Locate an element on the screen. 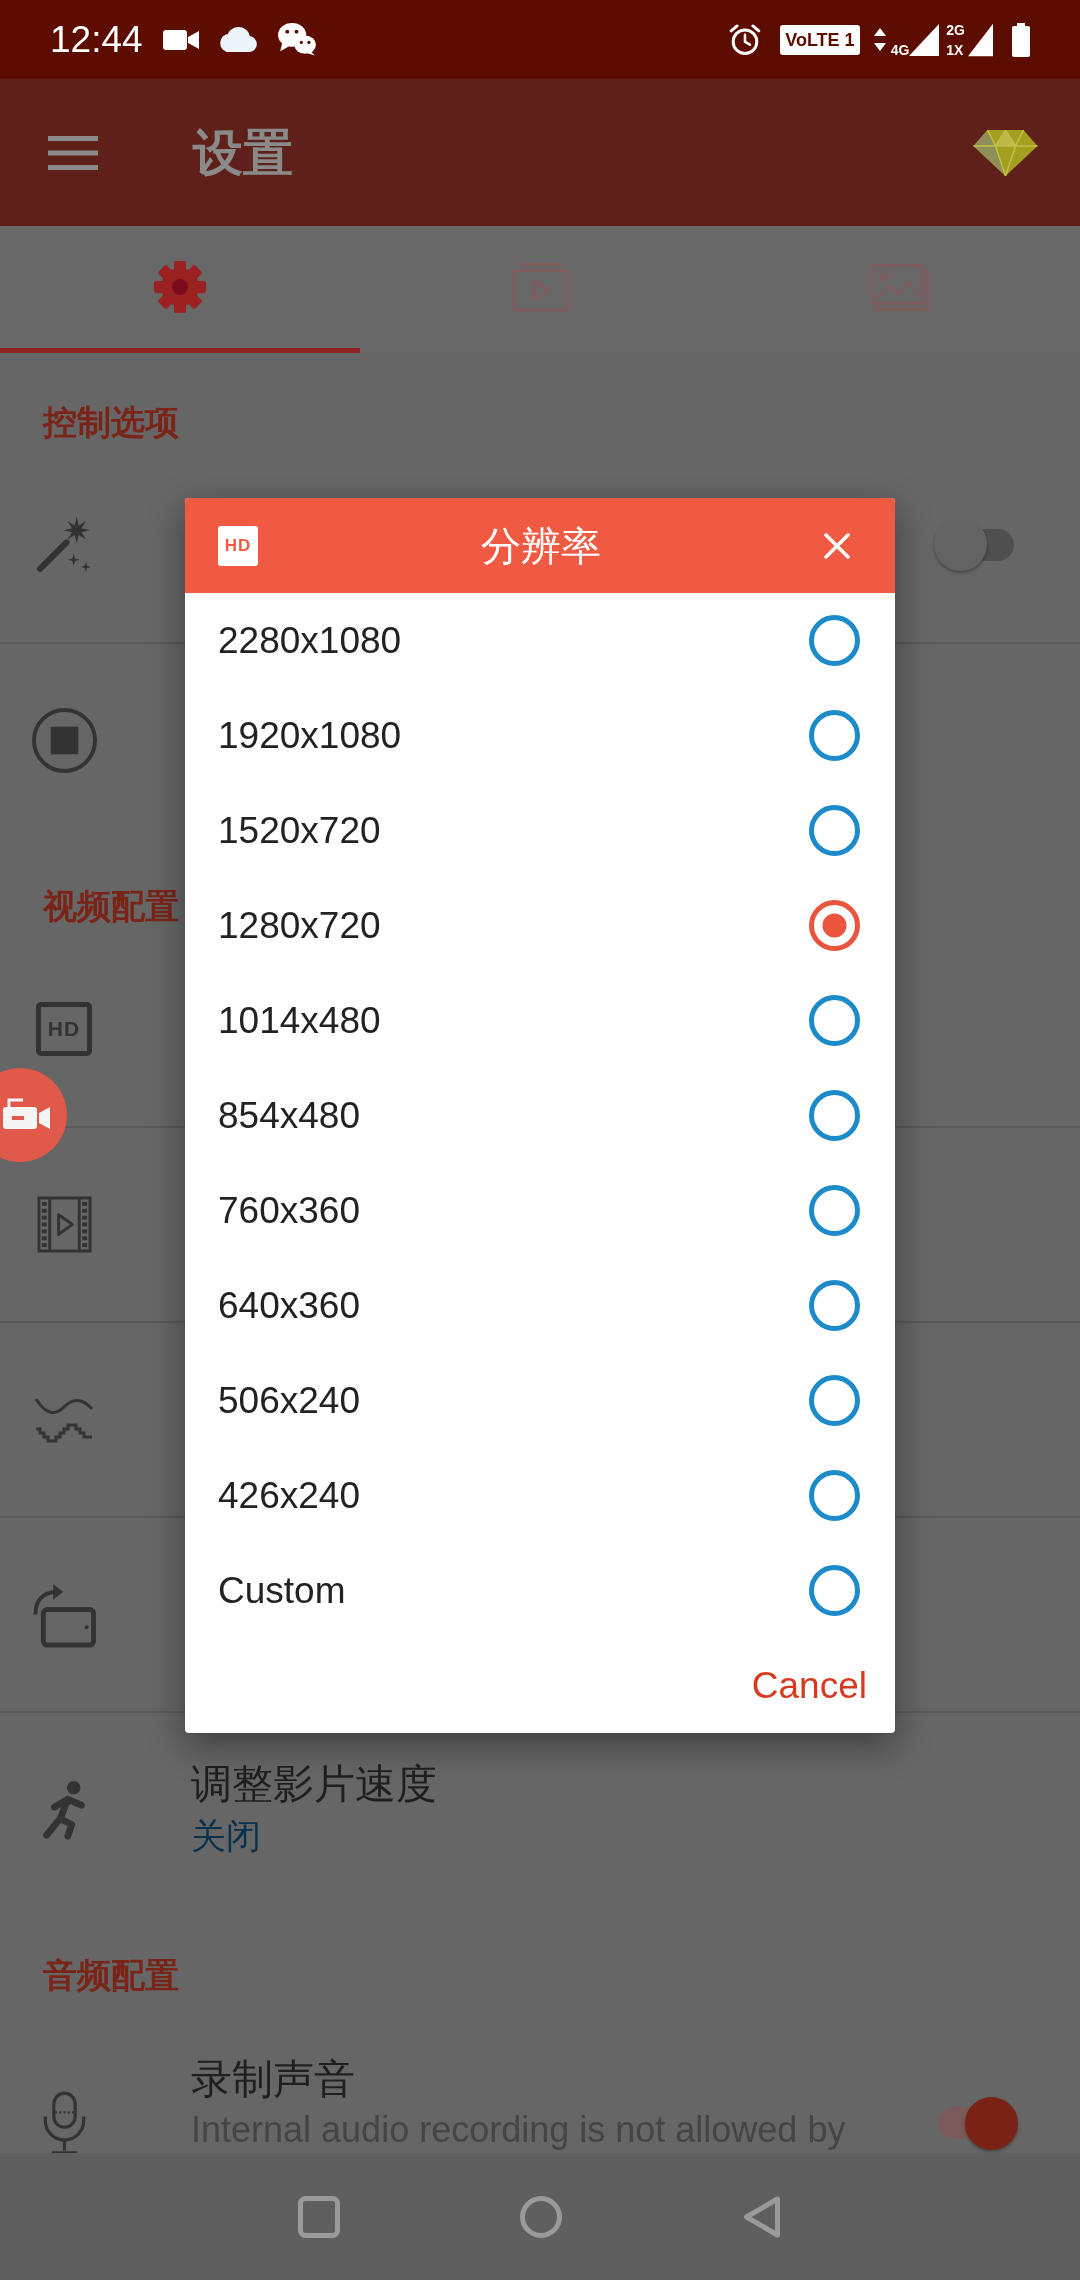 This screenshot has height=2280, width=1080. section-header: 控制选项 is located at coordinates (111, 422).